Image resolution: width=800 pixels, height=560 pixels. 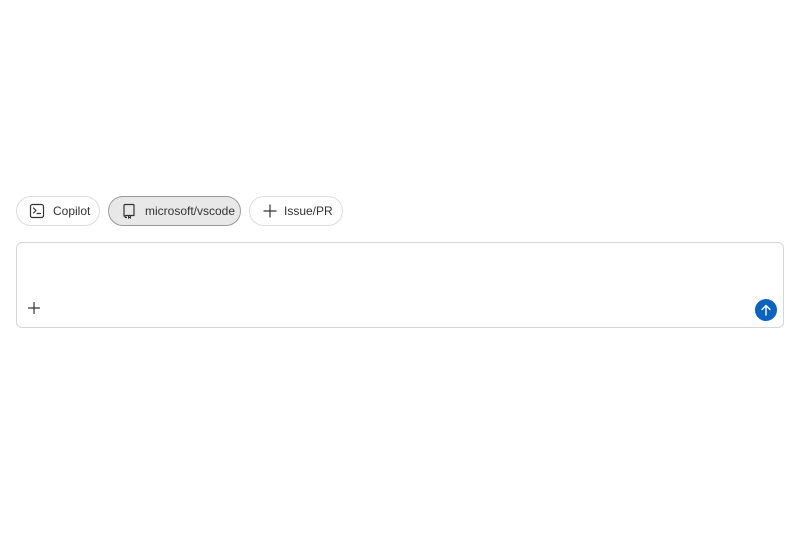 I want to click on prompt-input, so click(x=399, y=275).